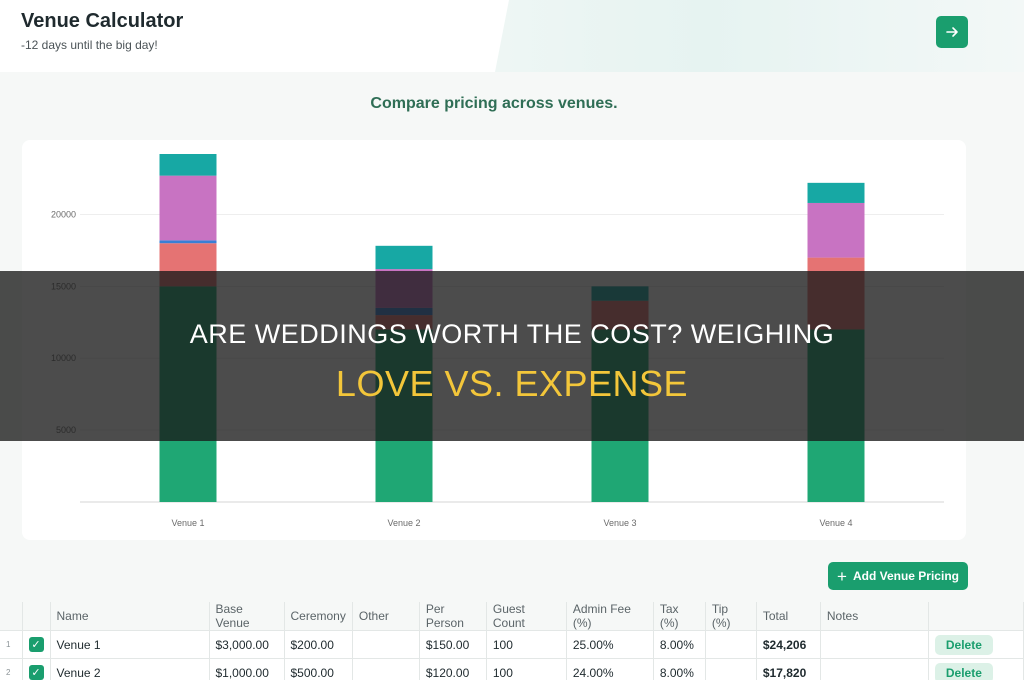  Describe the element at coordinates (976, 616) in the screenshot. I see `actions-header` at that location.